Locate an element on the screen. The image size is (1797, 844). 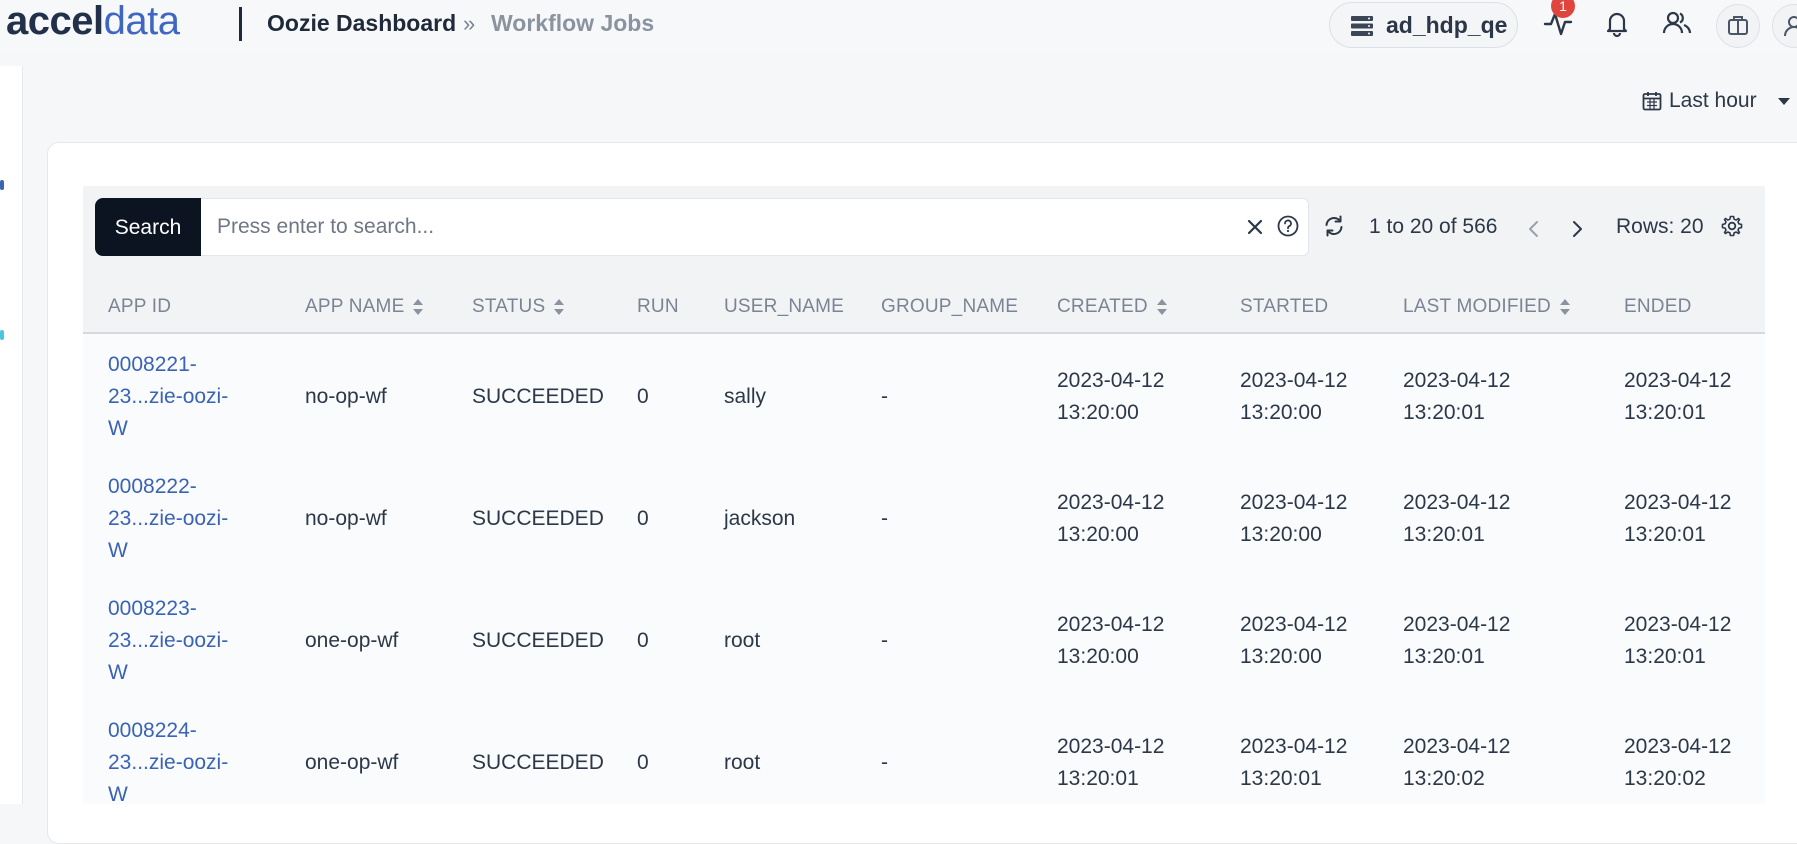
caret-down-icon is located at coordinates (1784, 101).